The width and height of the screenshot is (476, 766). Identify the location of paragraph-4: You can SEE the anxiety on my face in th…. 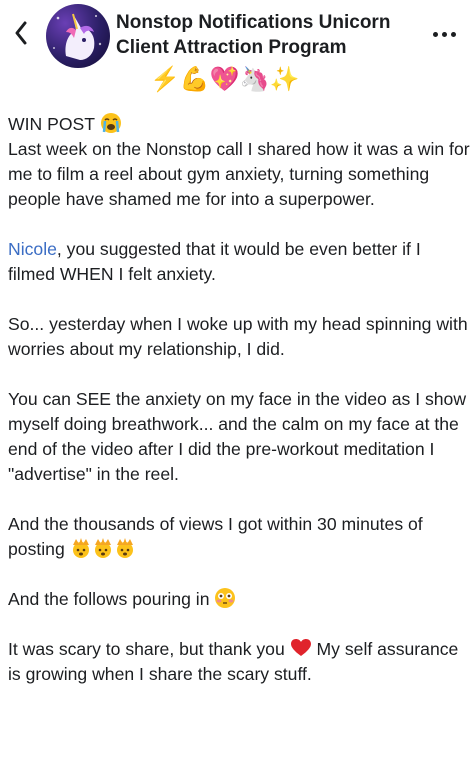
(237, 436).